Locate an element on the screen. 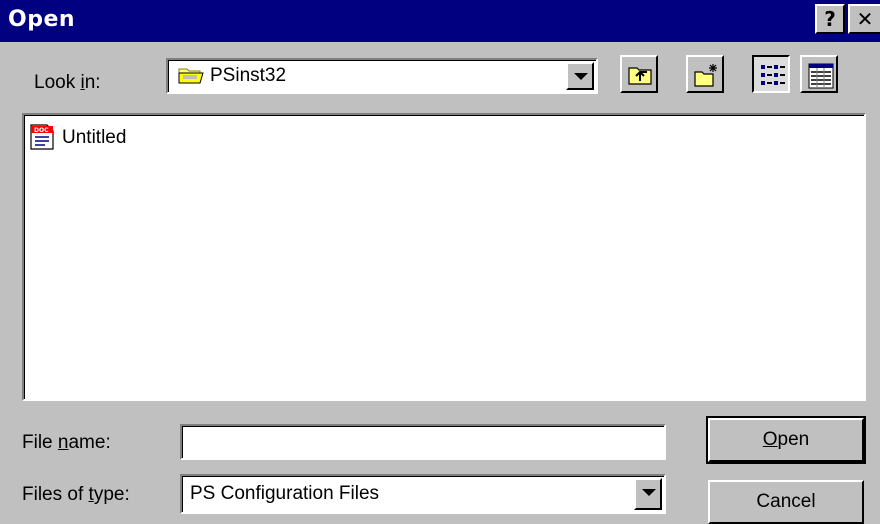 This screenshot has width=880, height=524. list-view-button is located at coordinates (771, 74).